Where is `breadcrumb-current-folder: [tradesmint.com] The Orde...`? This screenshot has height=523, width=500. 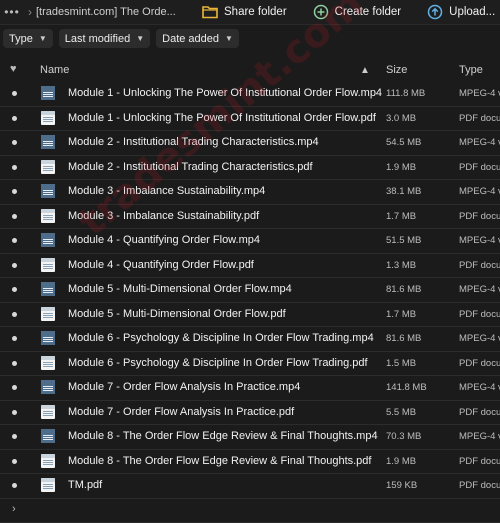 breadcrumb-current-folder: [tradesmint.com] The Orde... is located at coordinates (106, 12).